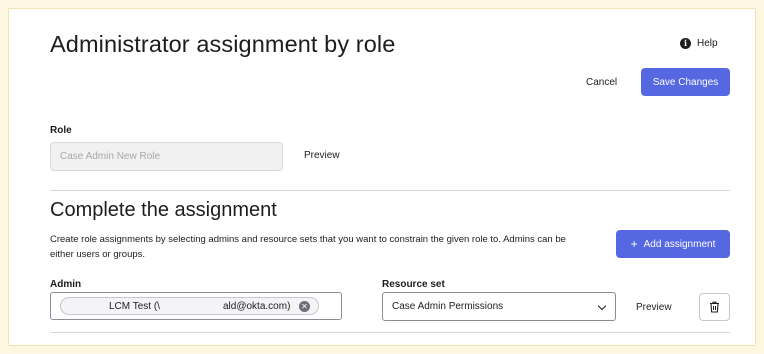 The image size is (764, 354). I want to click on plus-icon: +, so click(634, 244).